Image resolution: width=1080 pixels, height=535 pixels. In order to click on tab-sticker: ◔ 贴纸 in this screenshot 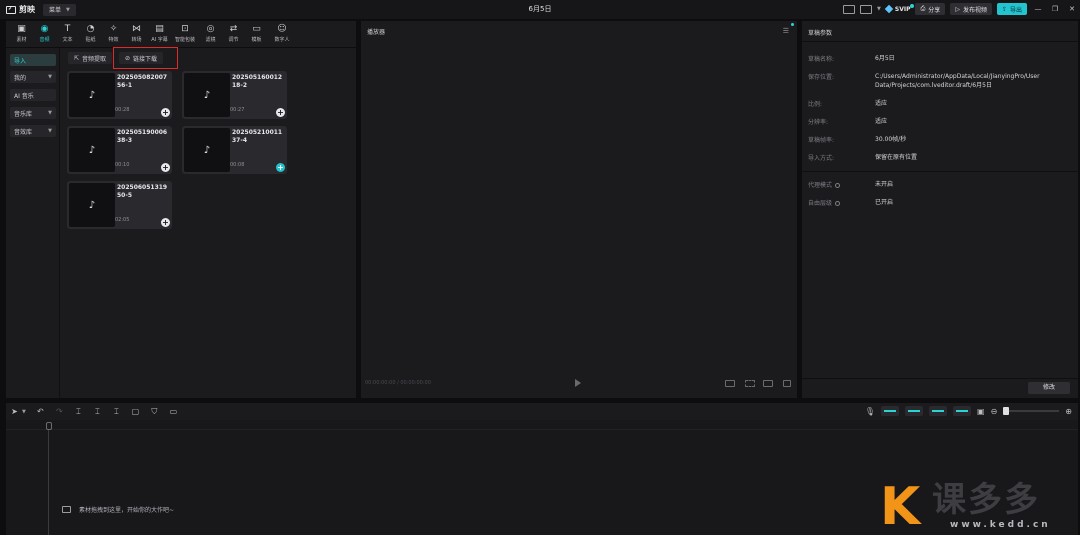, I will do `click(90, 34)`.